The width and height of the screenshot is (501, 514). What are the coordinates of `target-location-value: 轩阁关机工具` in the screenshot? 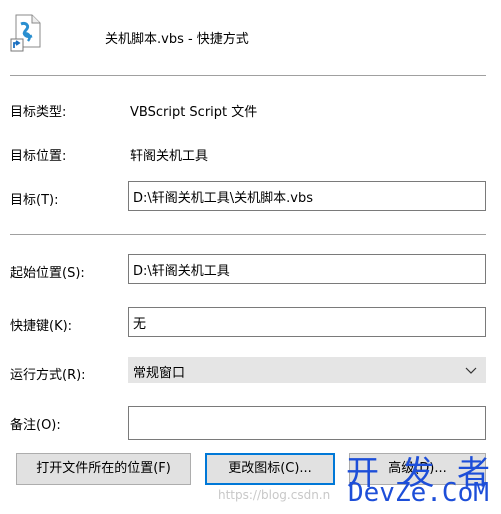 It's located at (169, 156).